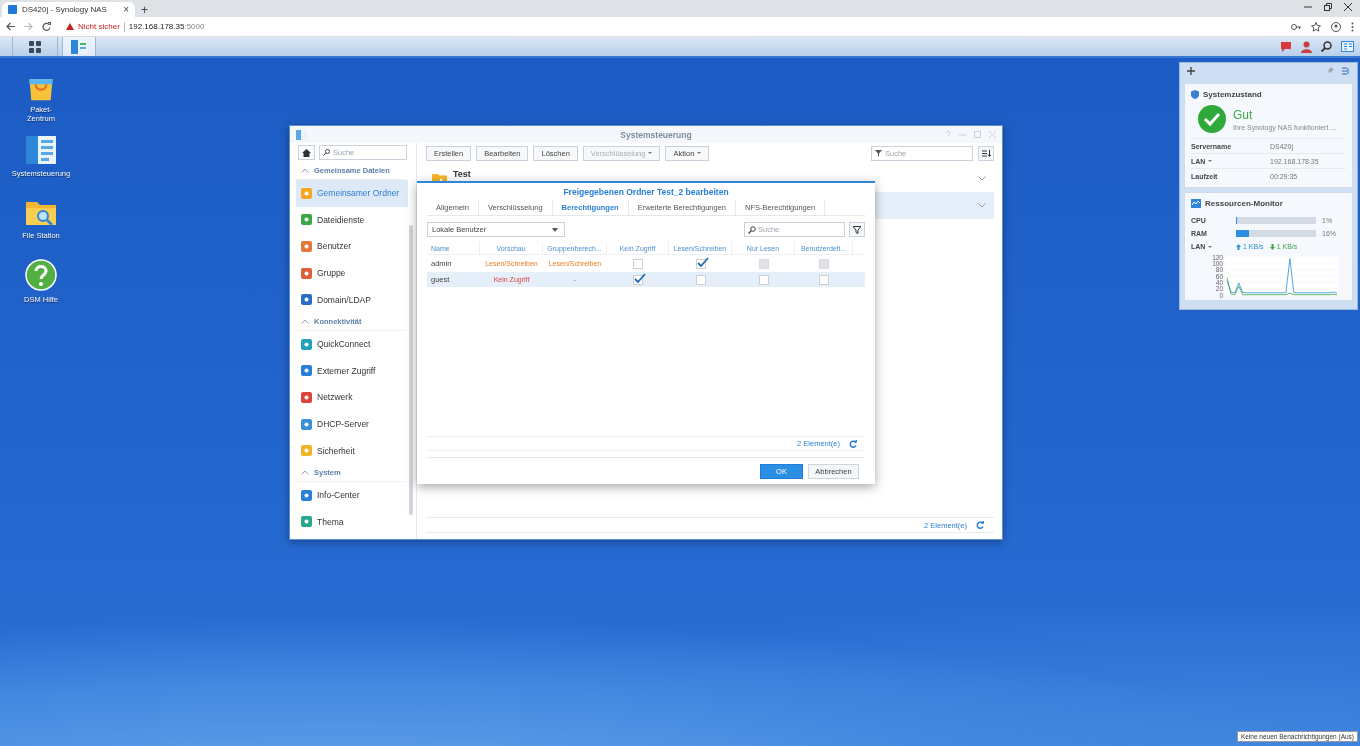  What do you see at coordinates (358, 193) in the screenshot?
I see `sidebar-label: Gemeinsamer Ordner` at bounding box center [358, 193].